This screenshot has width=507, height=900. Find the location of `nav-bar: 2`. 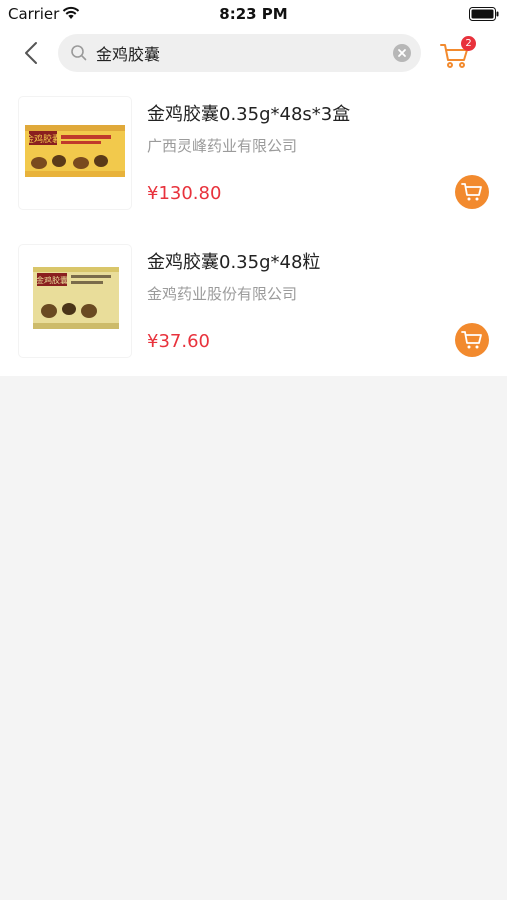

nav-bar: 2 is located at coordinates (253, 54).